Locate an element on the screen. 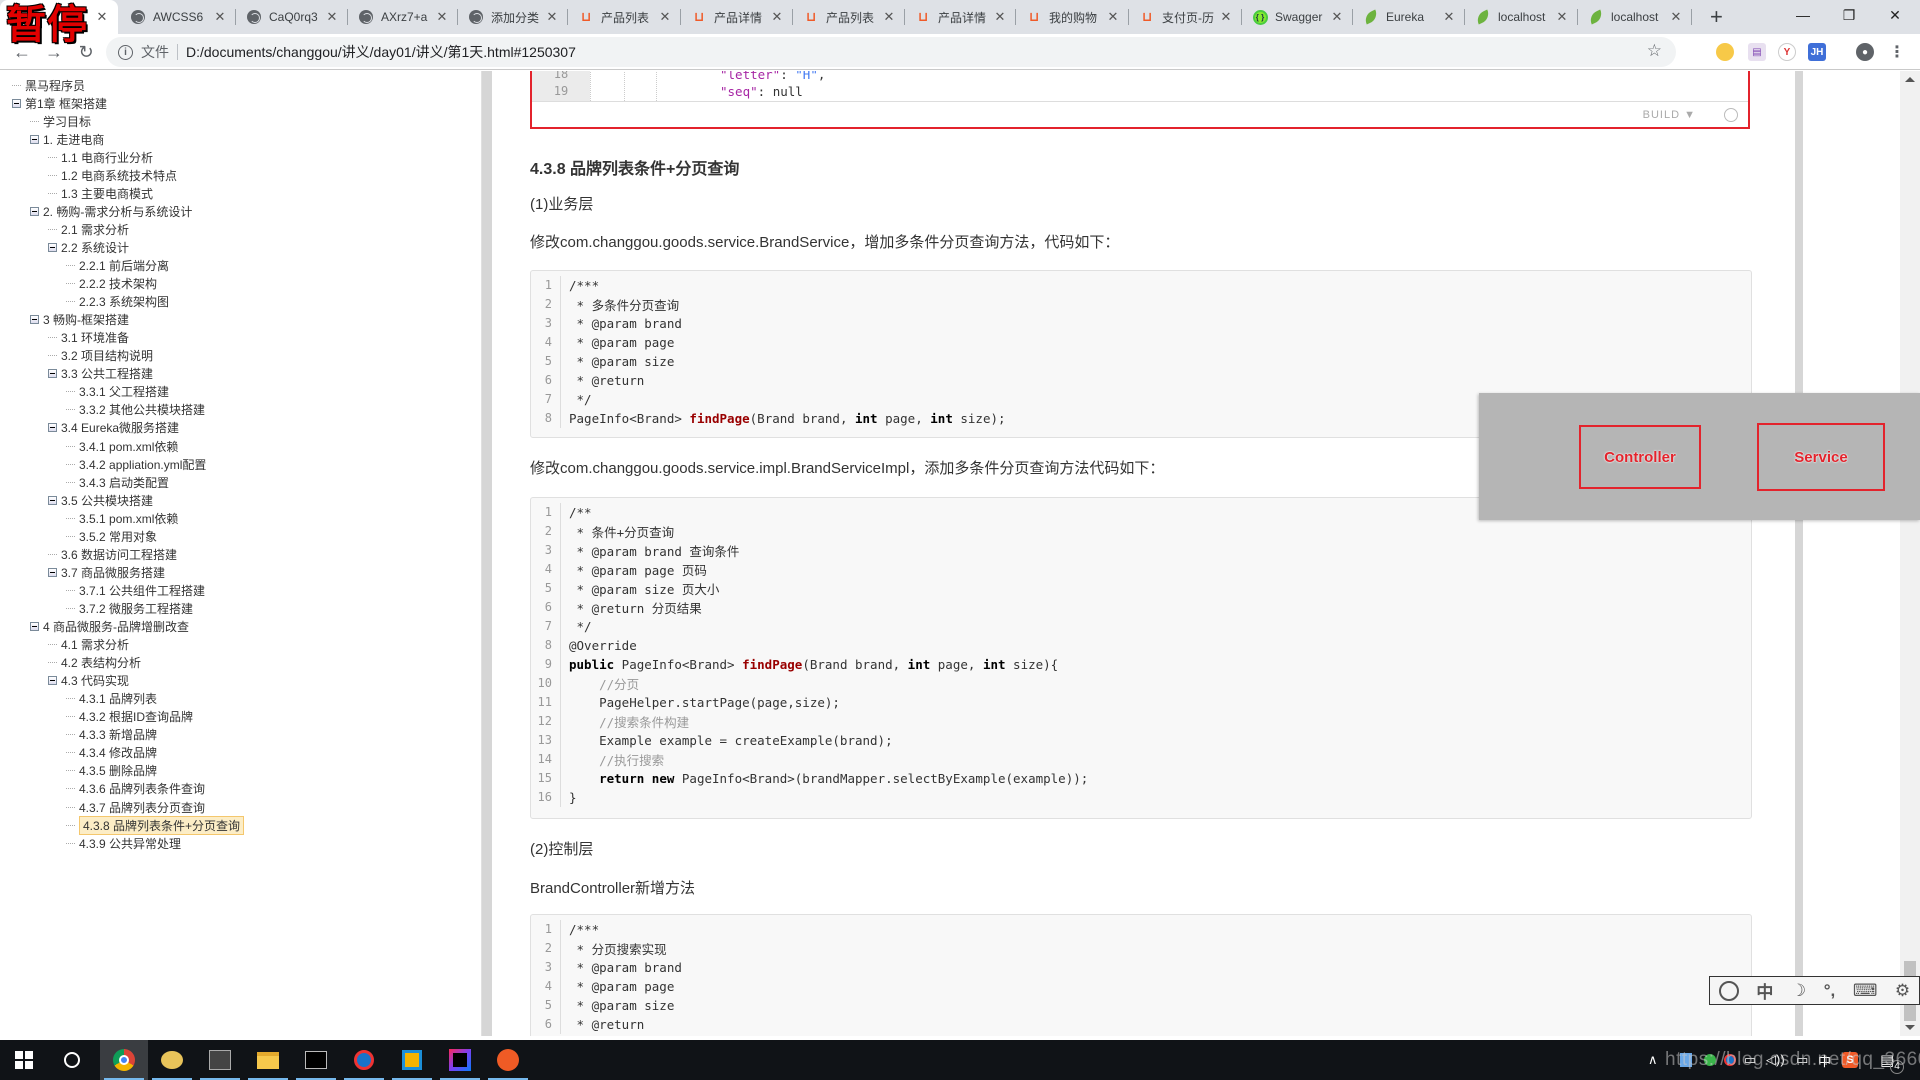 Image resolution: width=1920 pixels, height=1080 pixels. ime-keyboard-icon: ⌨ is located at coordinates (1865, 991).